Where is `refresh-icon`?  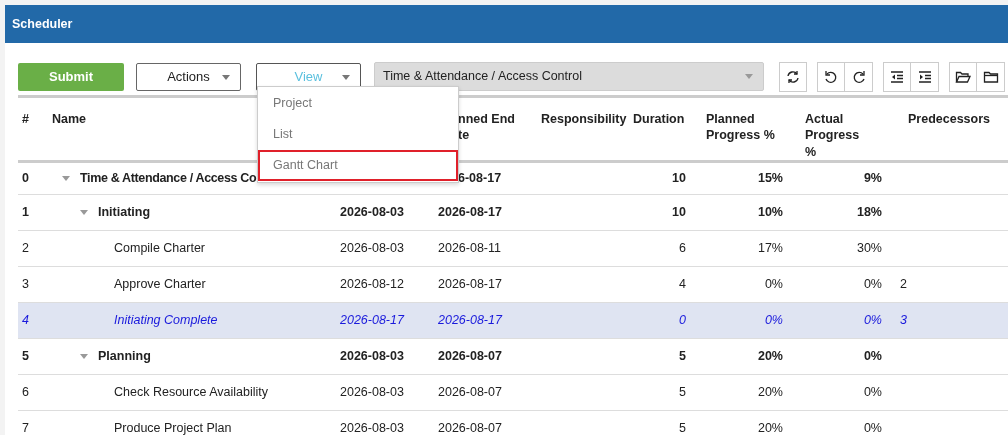
refresh-icon is located at coordinates (793, 76).